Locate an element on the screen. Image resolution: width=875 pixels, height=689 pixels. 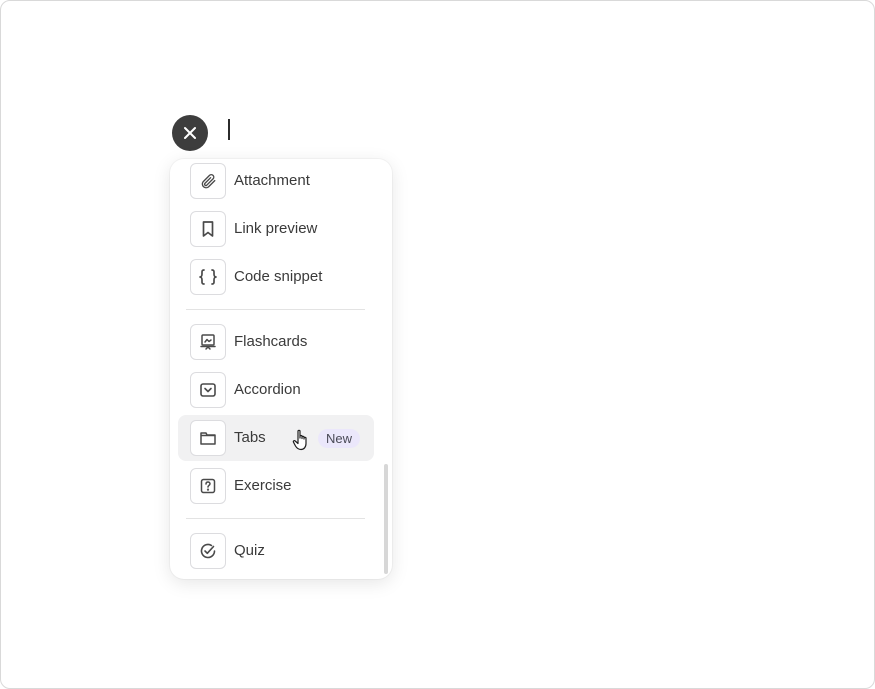
close-menu-button is located at coordinates (190, 133).